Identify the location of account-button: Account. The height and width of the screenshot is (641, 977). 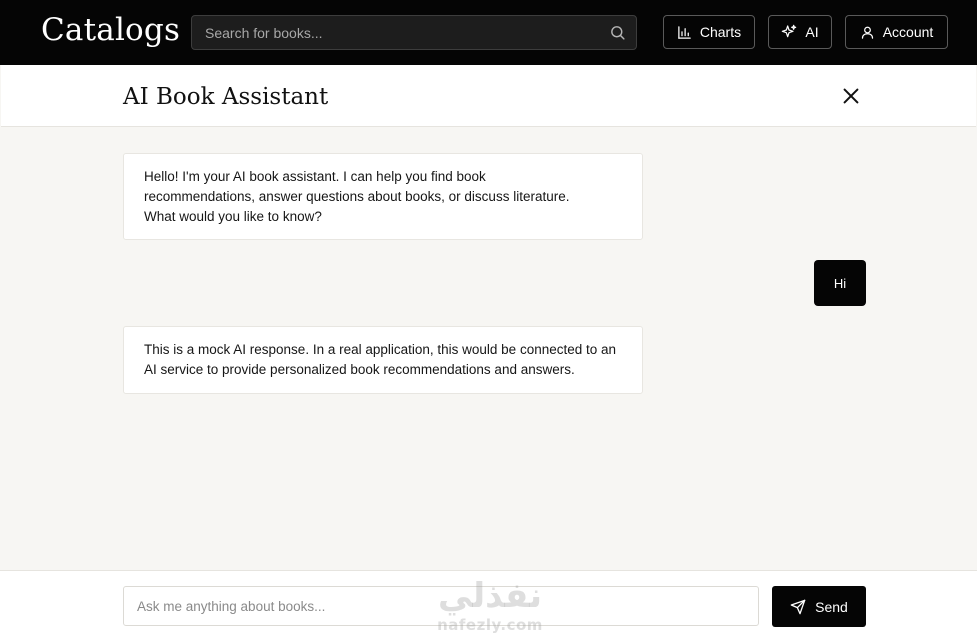
(896, 32).